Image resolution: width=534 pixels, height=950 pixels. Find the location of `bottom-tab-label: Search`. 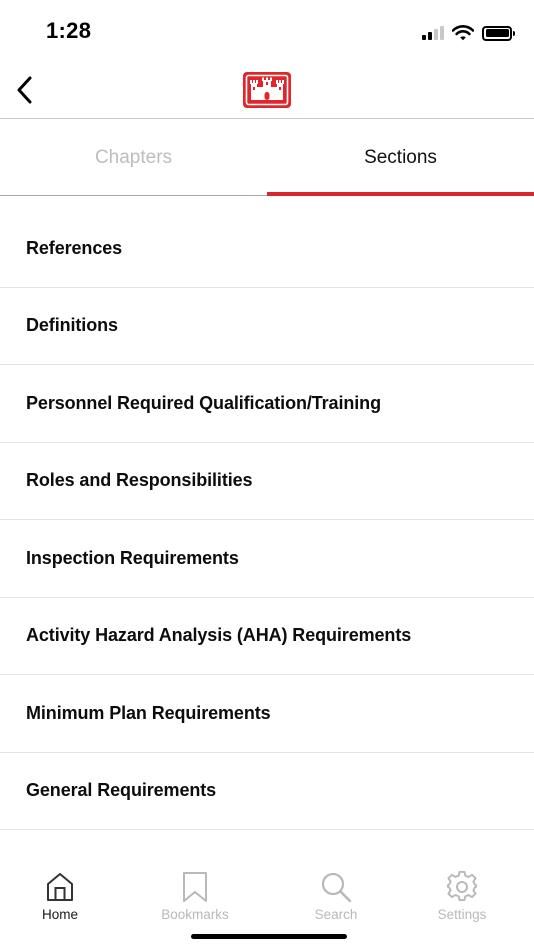

bottom-tab-label: Search is located at coordinates (336, 914).